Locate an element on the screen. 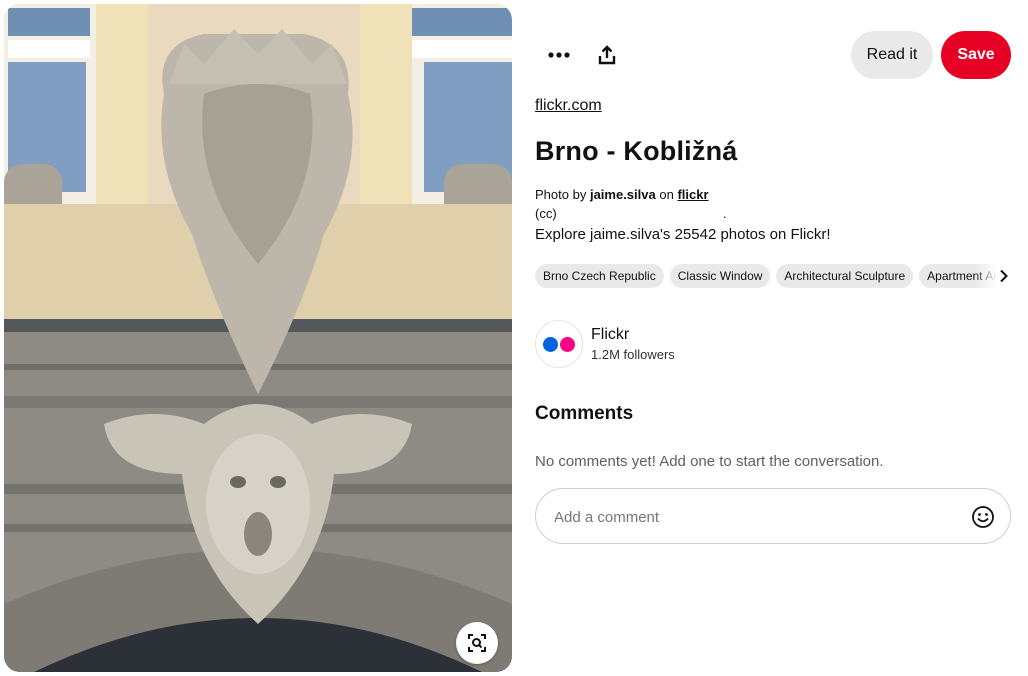 The width and height of the screenshot is (1028, 676). tags-fade is located at coordinates (986, 277).